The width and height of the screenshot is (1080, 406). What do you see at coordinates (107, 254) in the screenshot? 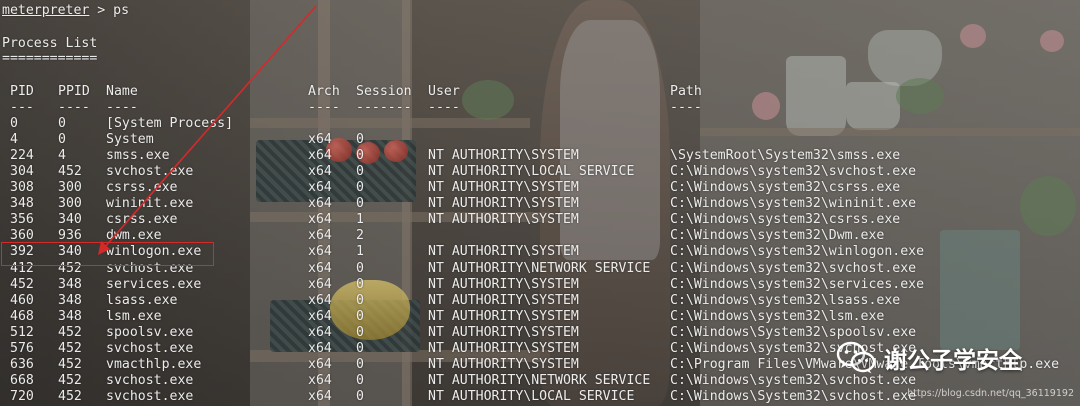
I see `highlight-box` at bounding box center [107, 254].